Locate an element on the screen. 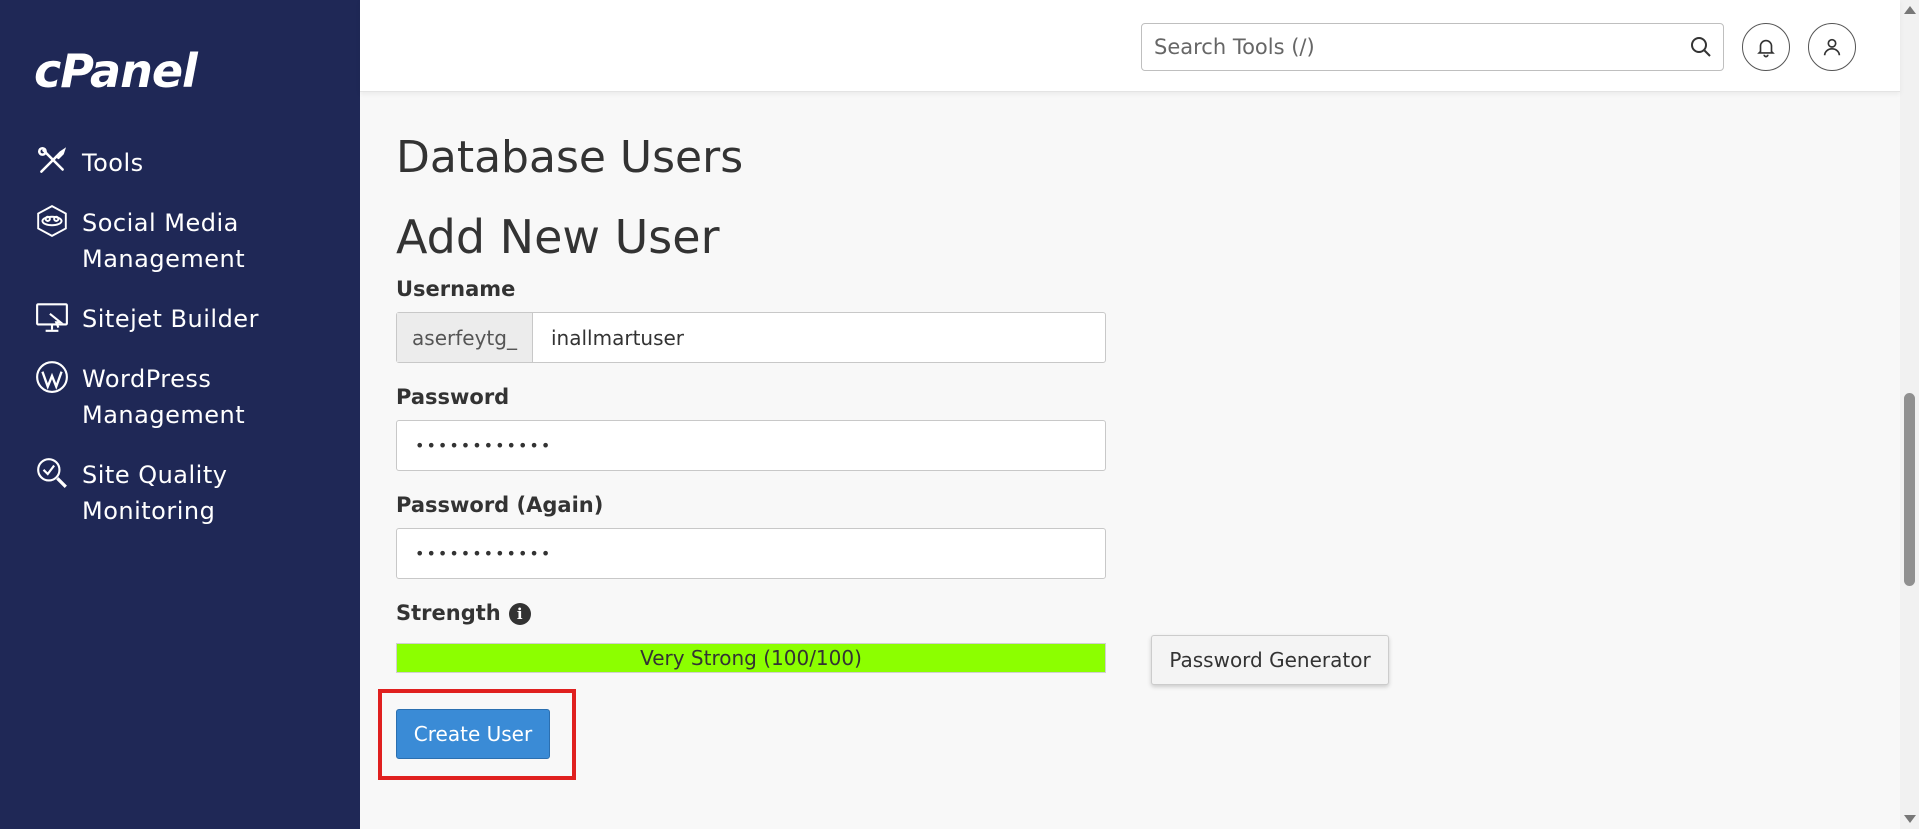  username-label: Username is located at coordinates (456, 289).